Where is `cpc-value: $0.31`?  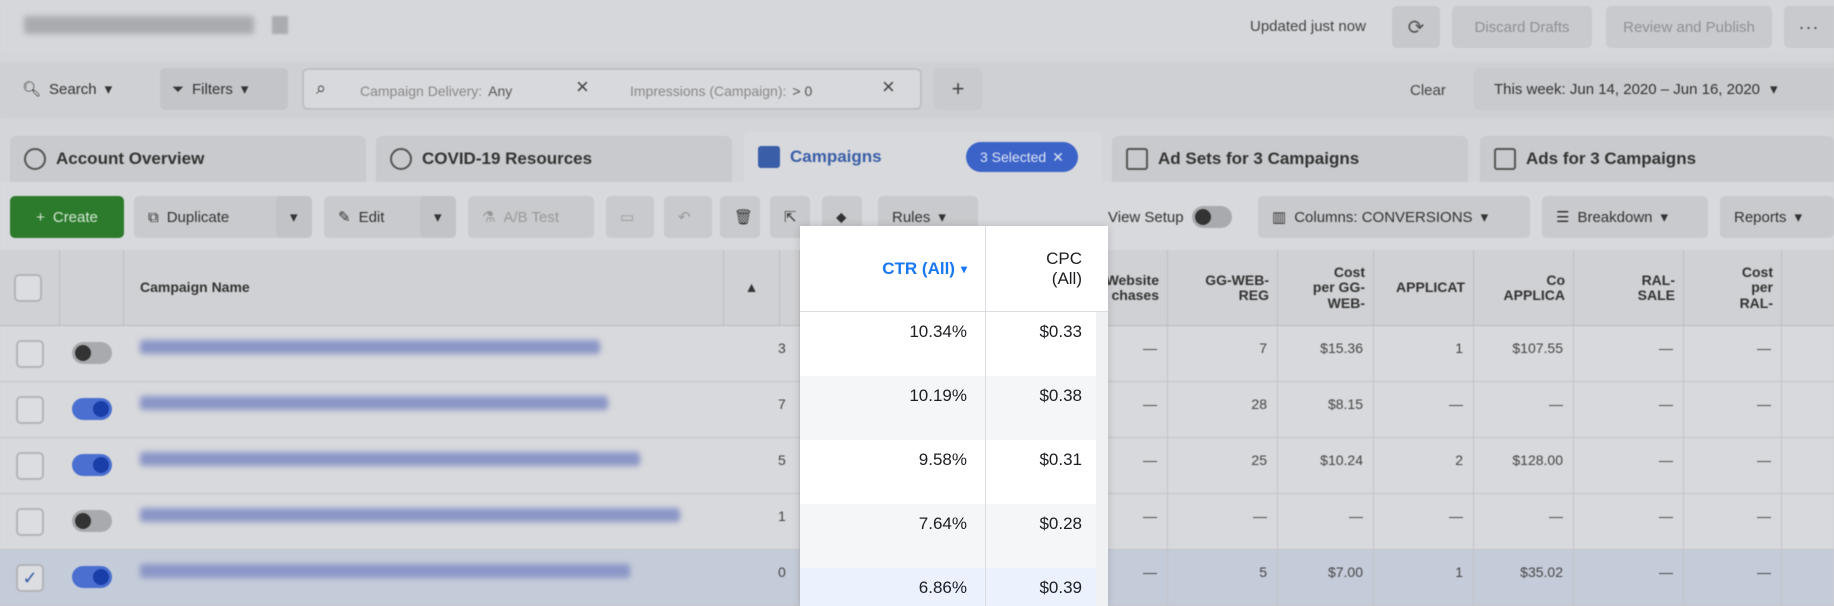
cpc-value: $0.31 is located at coordinates (1060, 459).